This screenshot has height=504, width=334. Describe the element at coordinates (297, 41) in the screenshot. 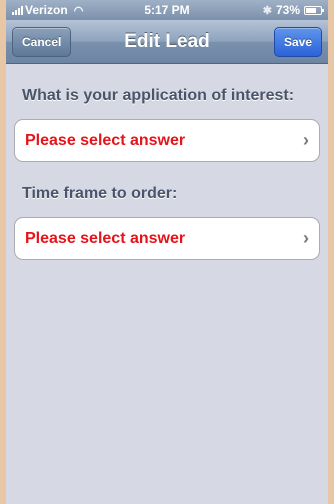

I see `save-button: Save` at that location.